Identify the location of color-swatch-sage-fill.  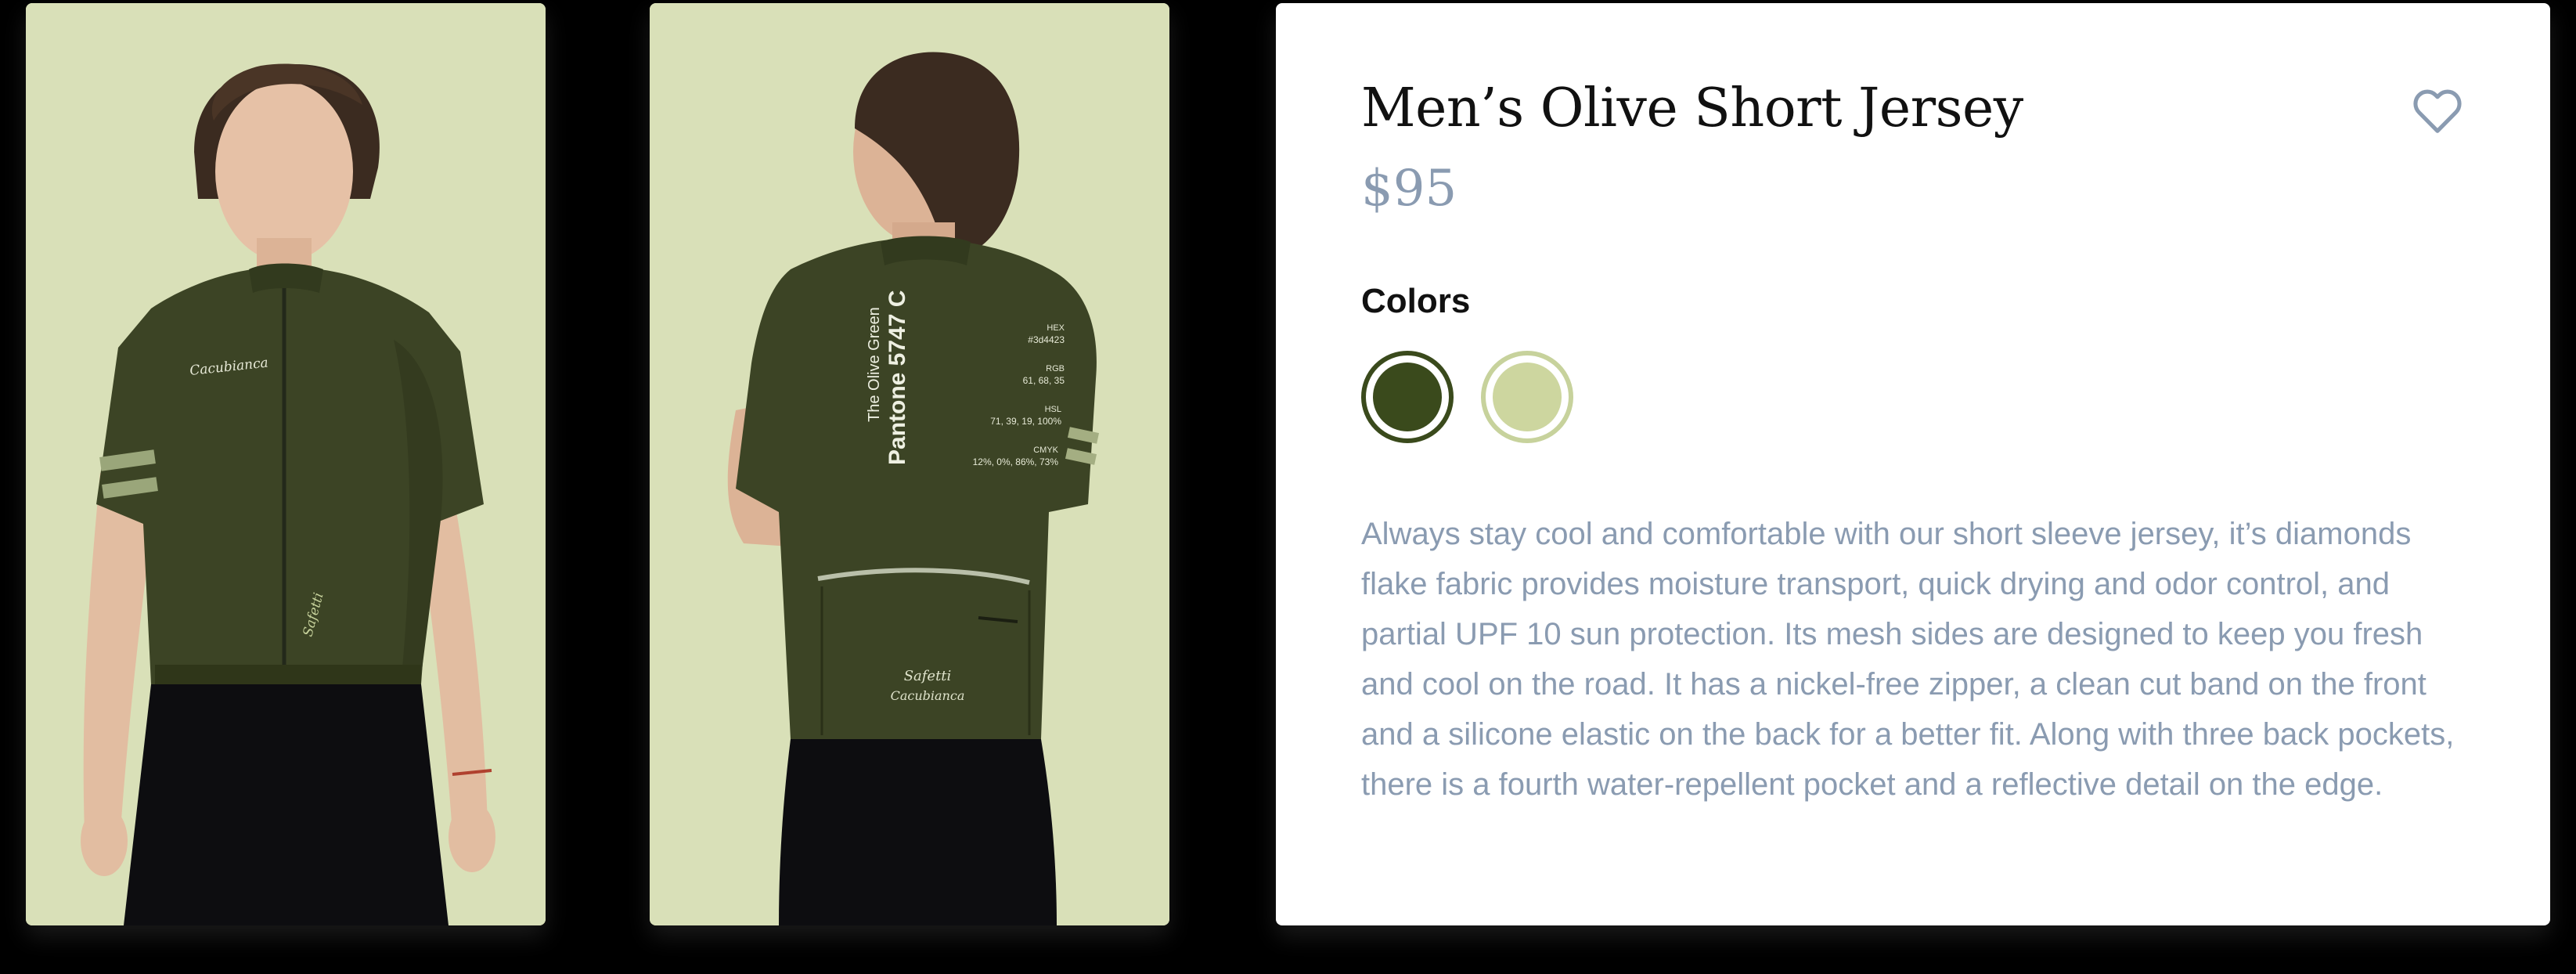
(1527, 397).